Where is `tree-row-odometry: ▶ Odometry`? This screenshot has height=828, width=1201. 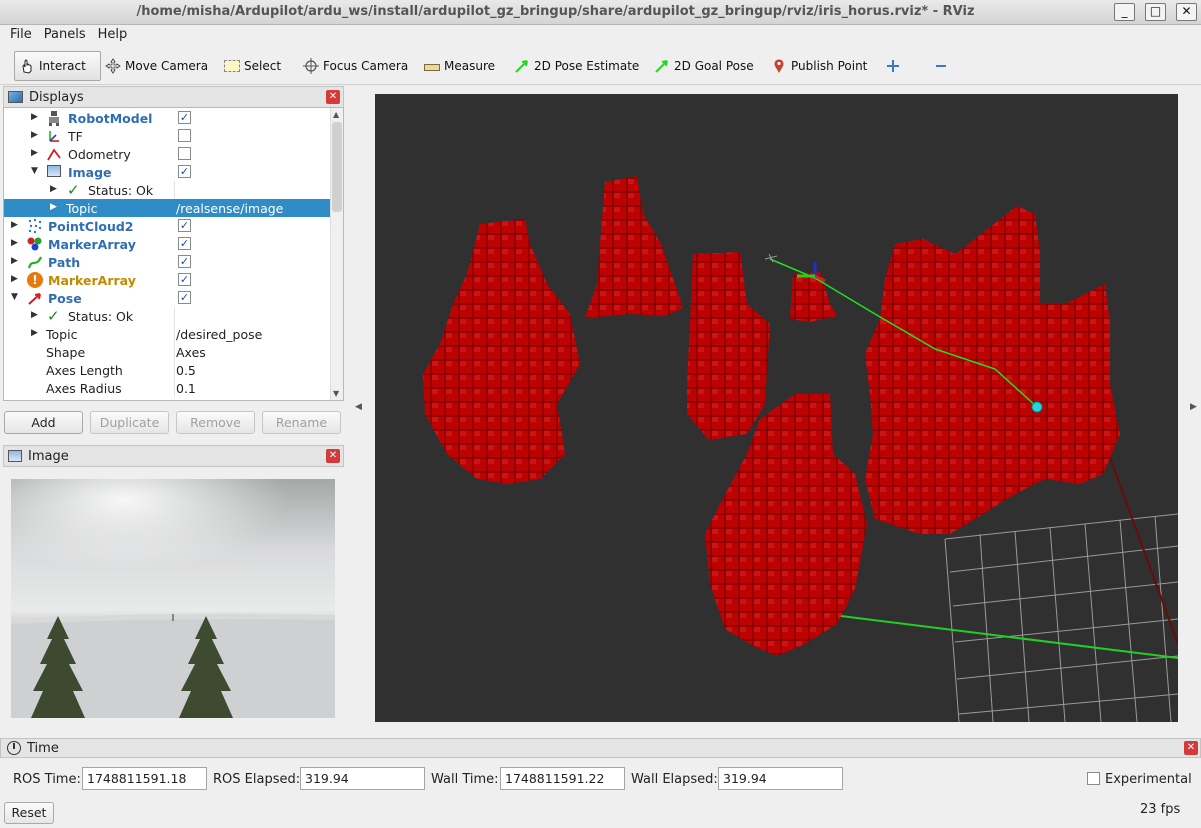 tree-row-odometry: ▶ Odometry is located at coordinates (167, 154).